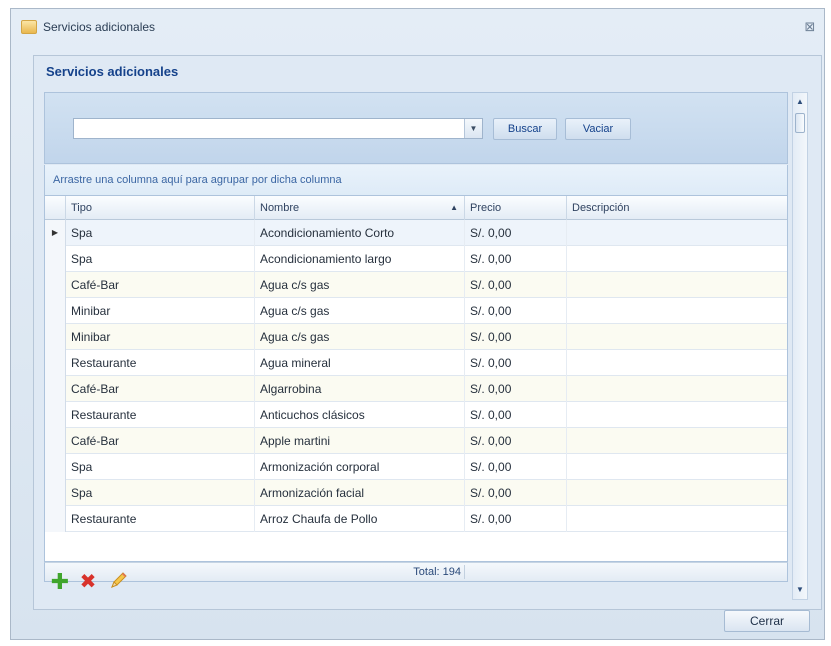  Describe the element at coordinates (360, 389) in the screenshot. I see `cell-nombre: Algarrobina` at that location.